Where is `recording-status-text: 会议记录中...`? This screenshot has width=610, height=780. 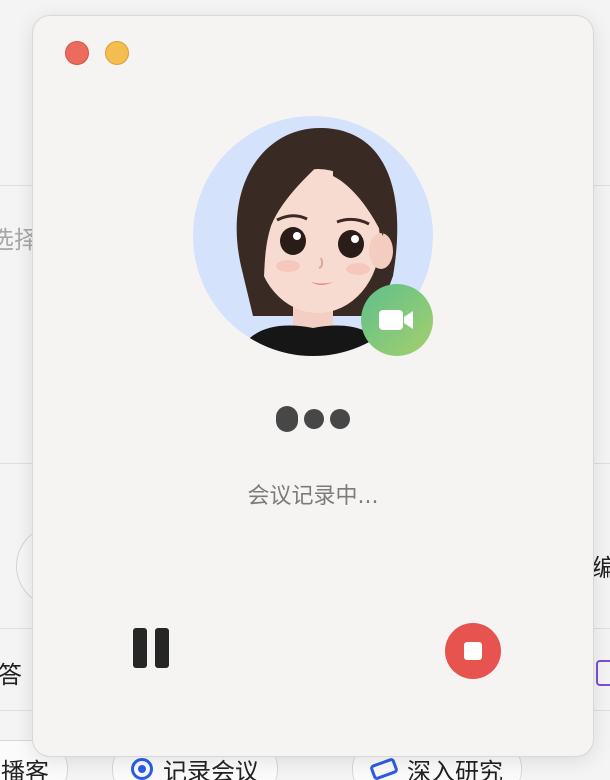 recording-status-text: 会议记录中... is located at coordinates (313, 496).